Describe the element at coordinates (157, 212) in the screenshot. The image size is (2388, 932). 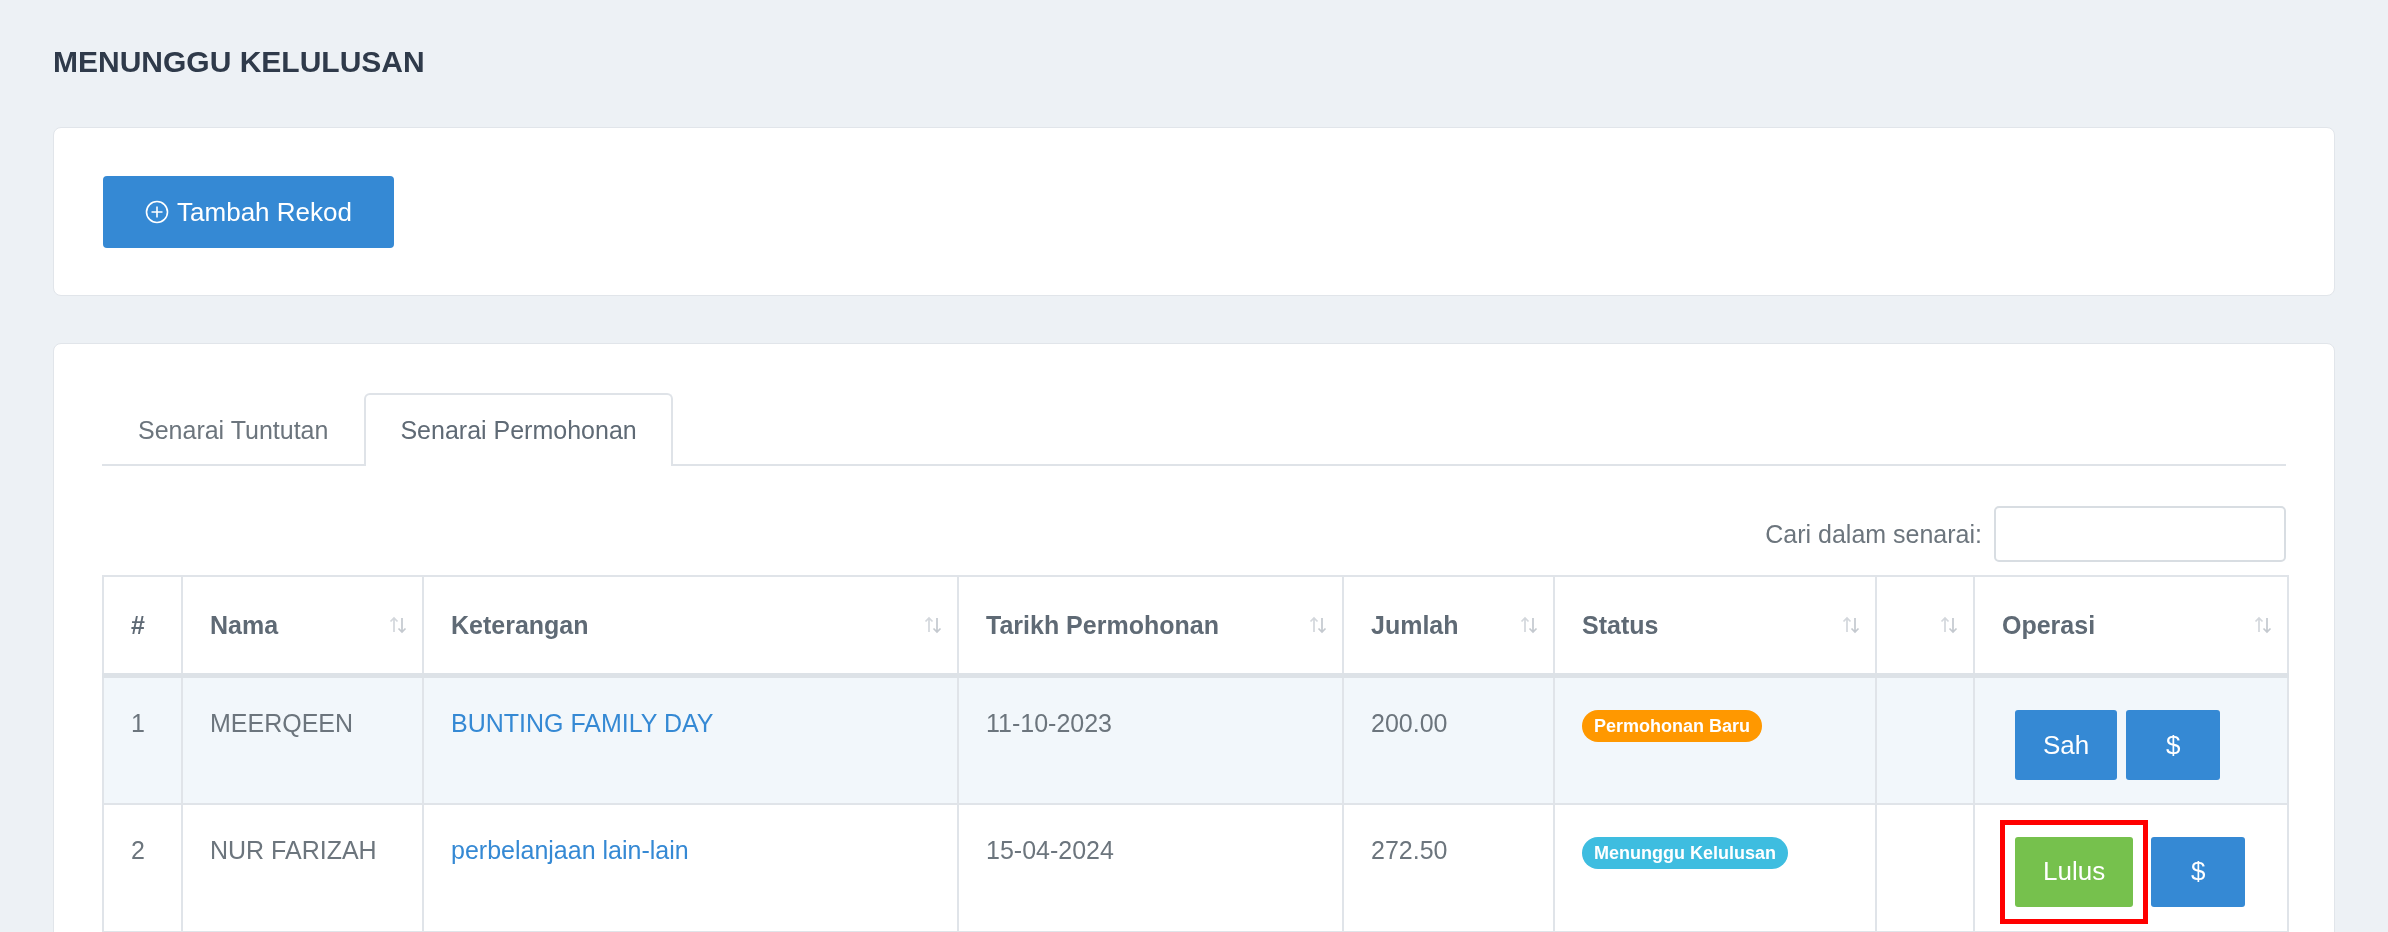
I see `plus-circle-icon` at that location.